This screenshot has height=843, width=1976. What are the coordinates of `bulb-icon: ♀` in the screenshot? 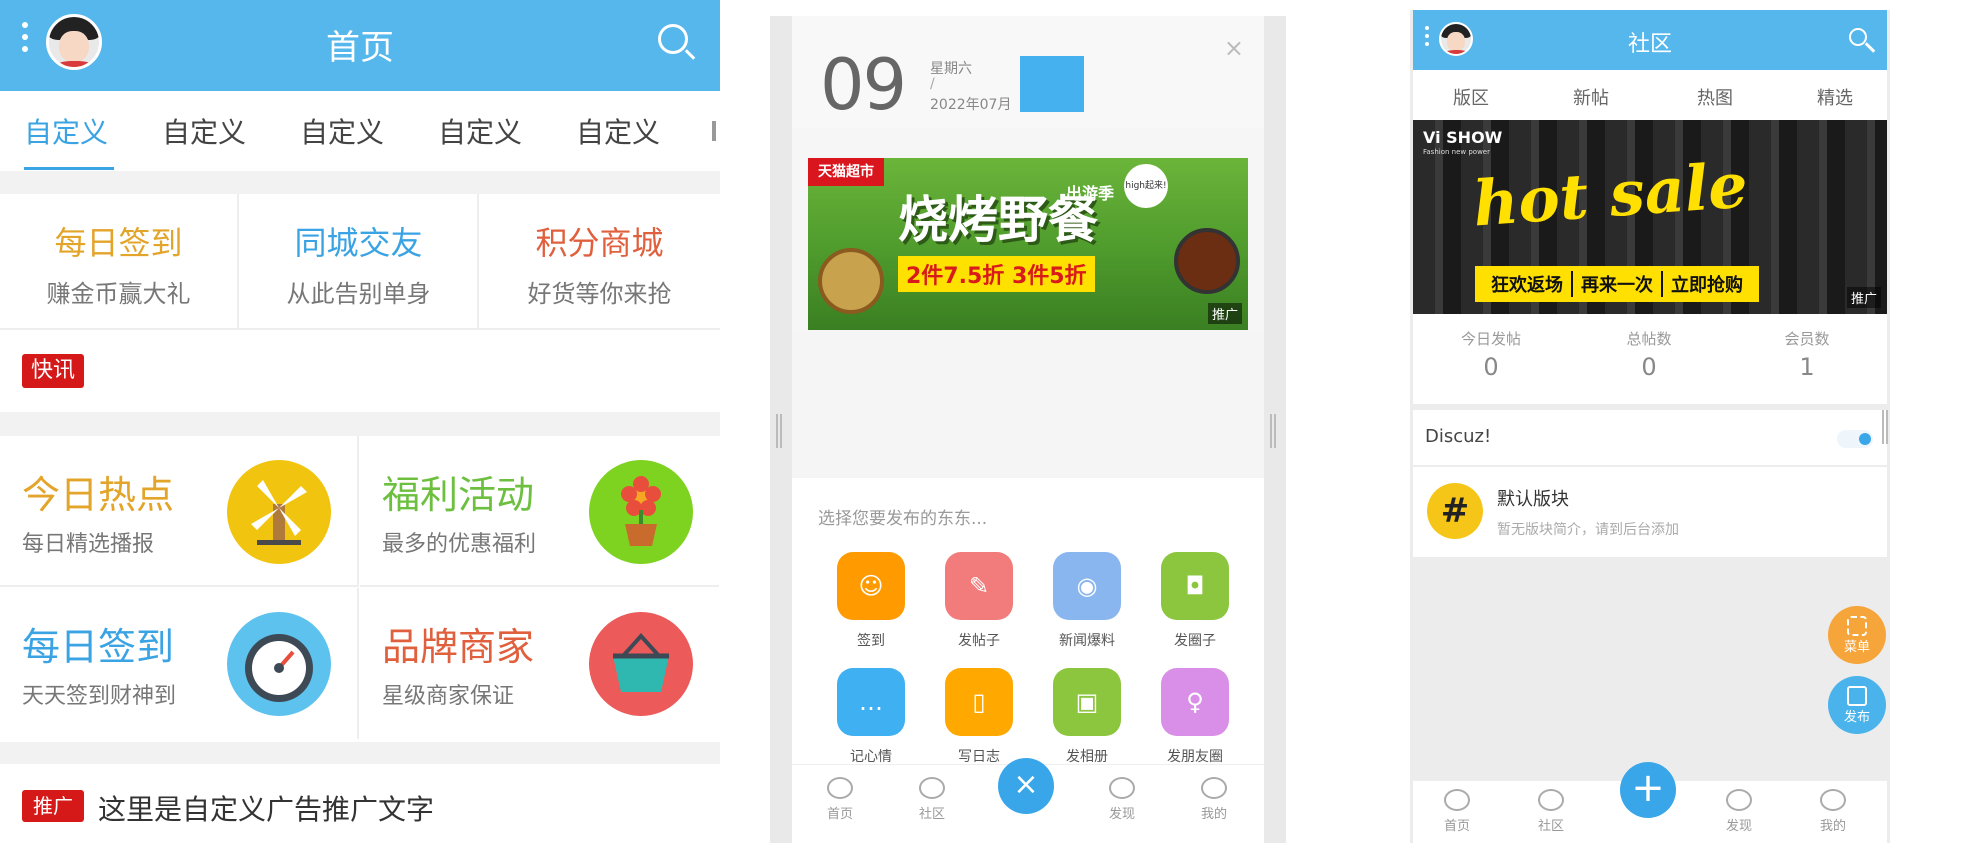 It's located at (1195, 702).